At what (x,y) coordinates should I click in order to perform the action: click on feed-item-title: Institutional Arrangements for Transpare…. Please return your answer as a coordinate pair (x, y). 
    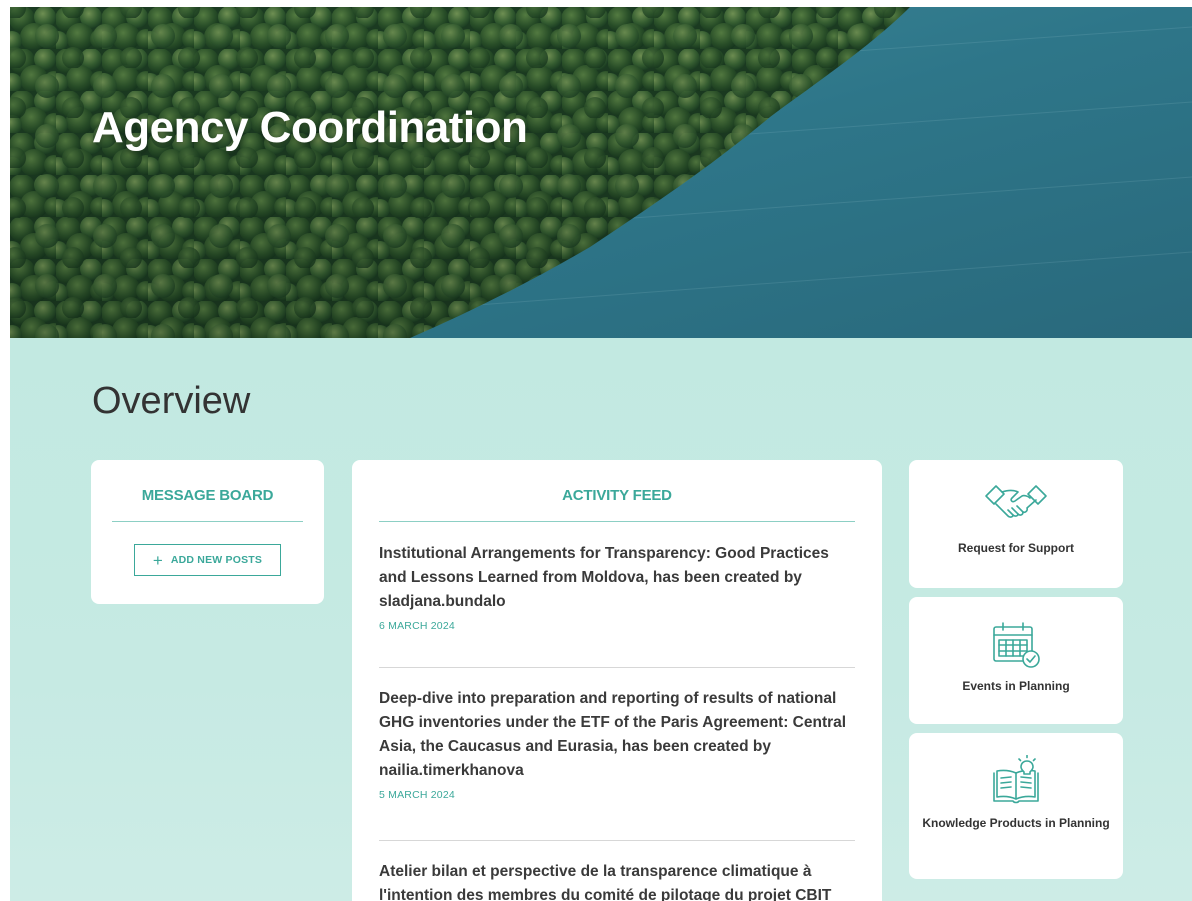
    Looking at the image, I should click on (618, 578).